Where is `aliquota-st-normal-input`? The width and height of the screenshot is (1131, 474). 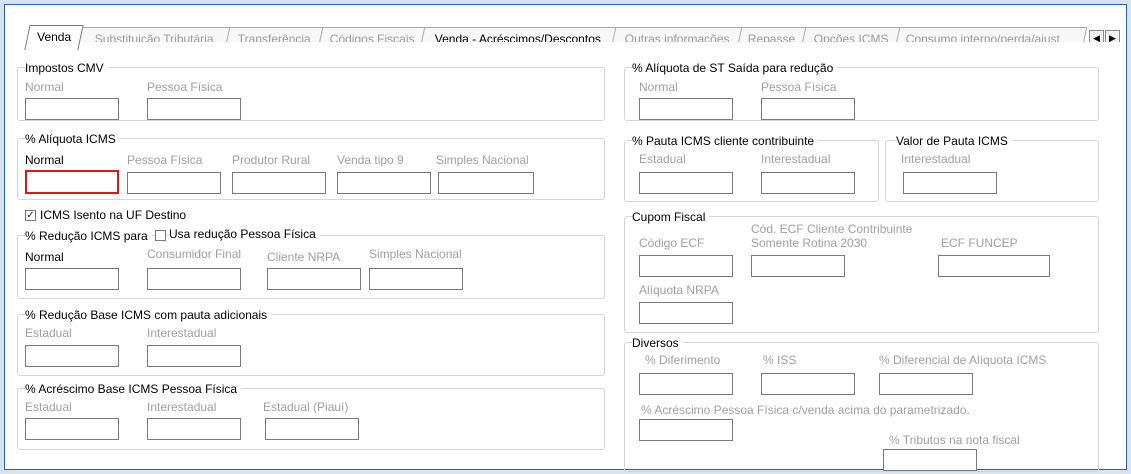 aliquota-st-normal-input is located at coordinates (686, 109).